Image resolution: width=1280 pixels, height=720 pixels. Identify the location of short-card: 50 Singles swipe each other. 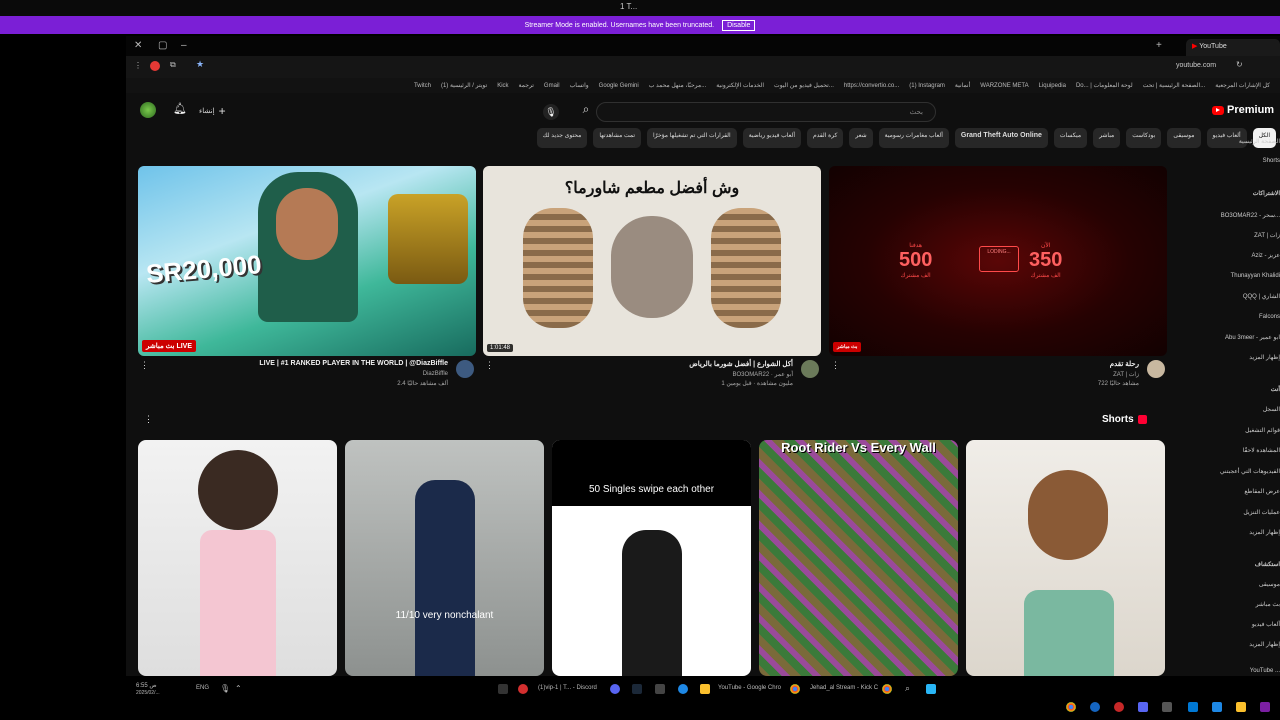
(651, 558).